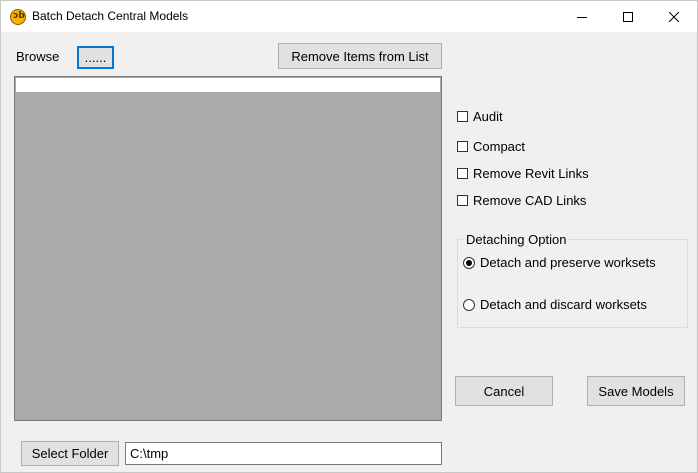 Image resolution: width=698 pixels, height=473 pixels. What do you see at coordinates (499, 146) in the screenshot?
I see `compact-label: Compact` at bounding box center [499, 146].